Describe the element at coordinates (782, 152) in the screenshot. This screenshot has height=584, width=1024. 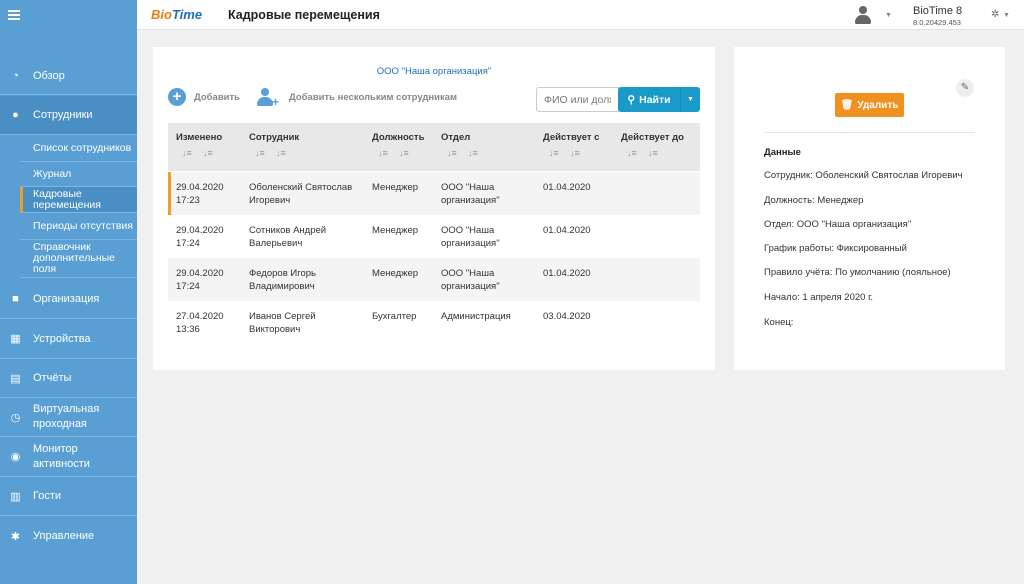
I see `details-section-title: Данные` at that location.